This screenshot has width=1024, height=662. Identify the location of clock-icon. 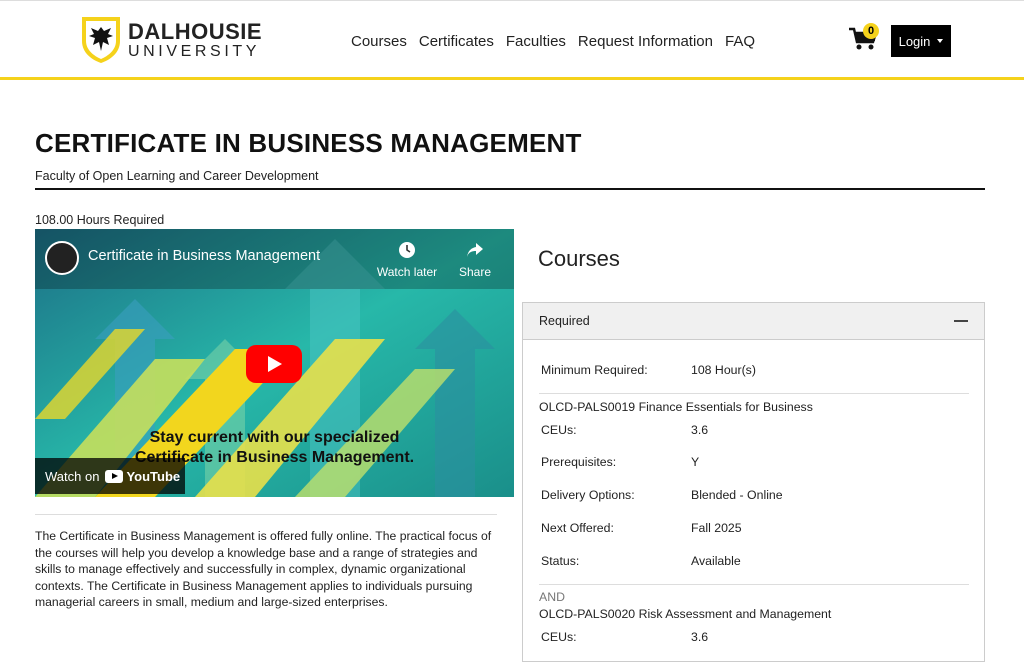
(407, 250).